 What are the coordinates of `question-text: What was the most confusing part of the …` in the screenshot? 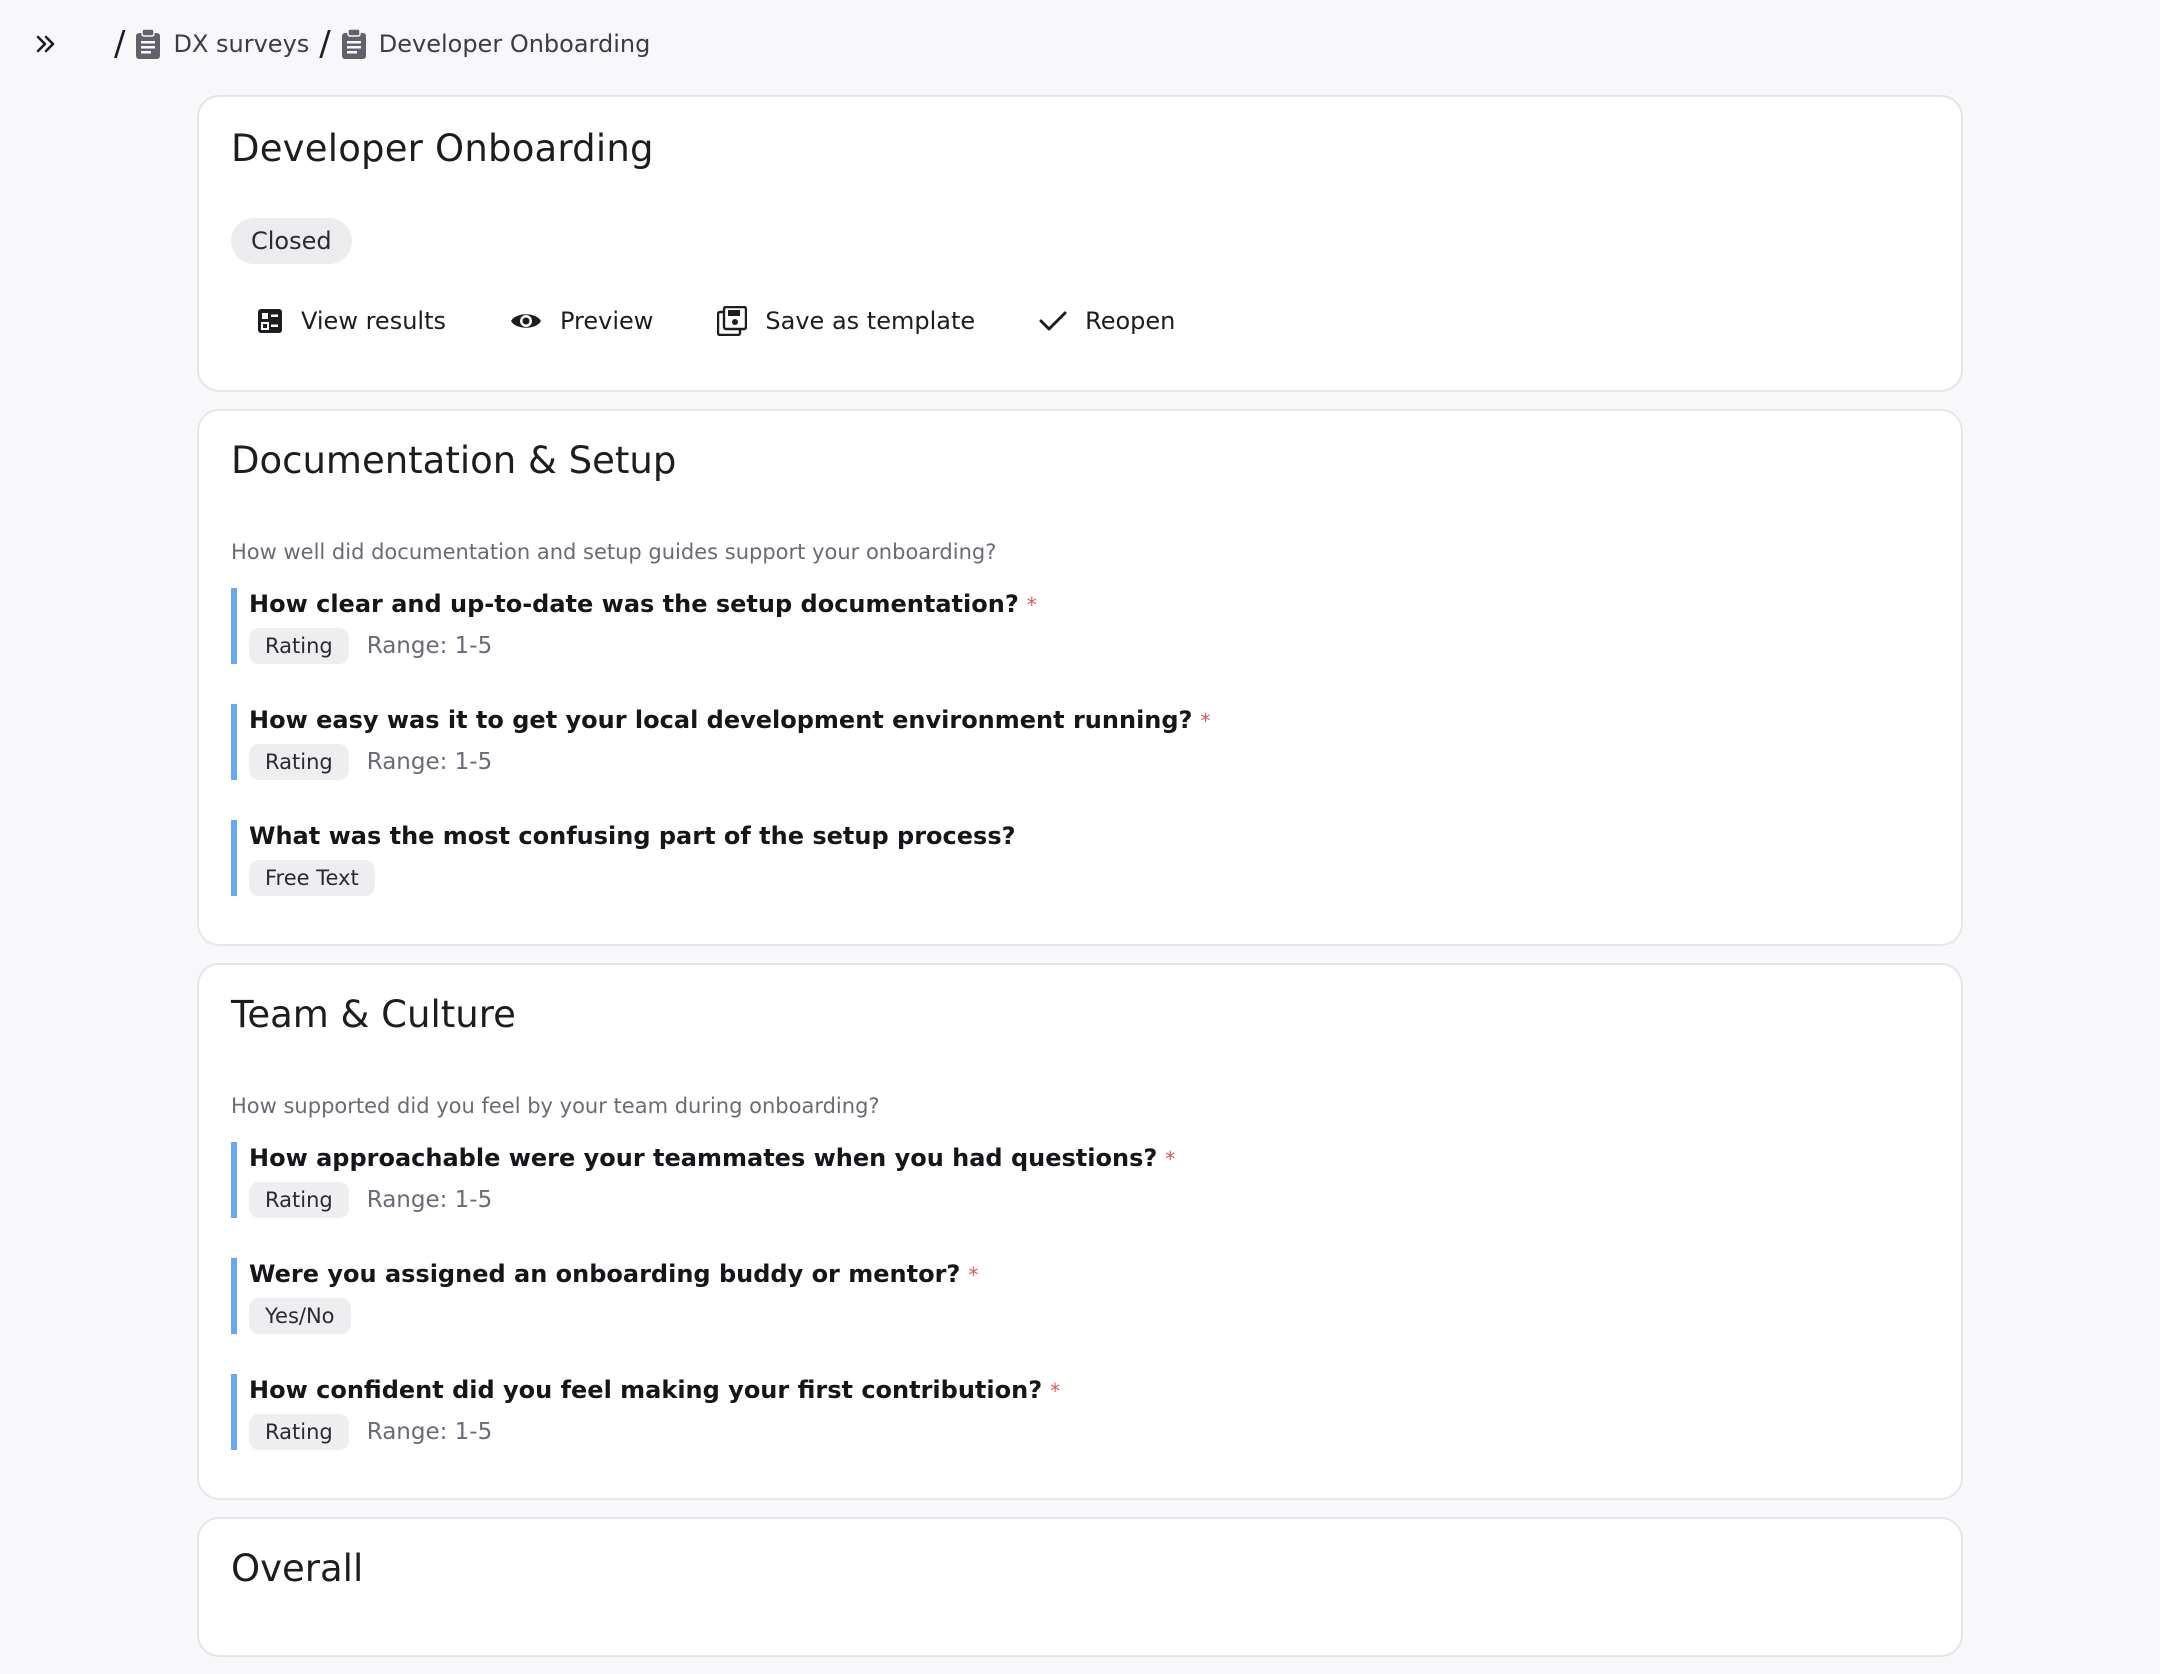 It's located at (632, 836).